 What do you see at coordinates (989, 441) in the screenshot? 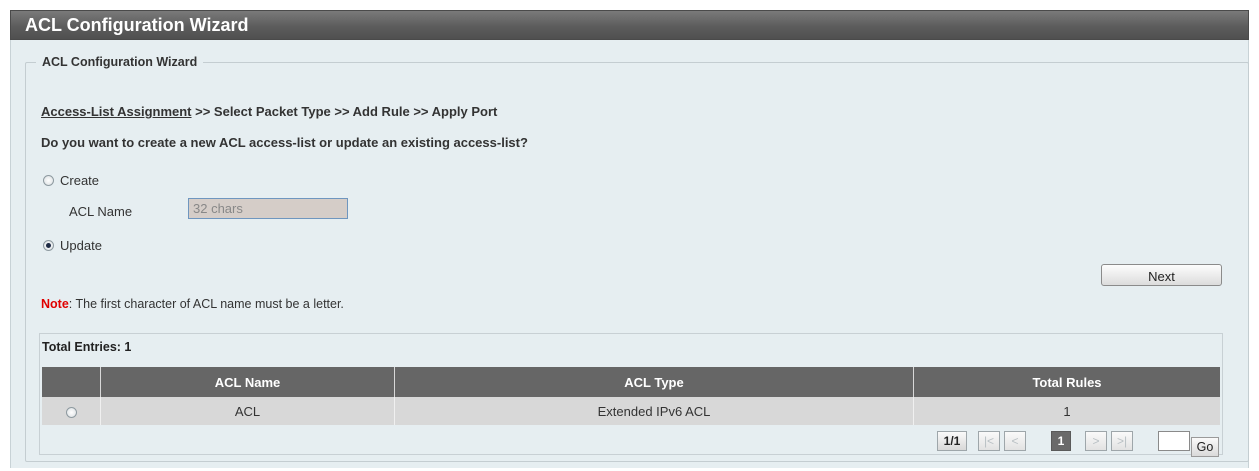
I see `first-page-button: |<` at bounding box center [989, 441].